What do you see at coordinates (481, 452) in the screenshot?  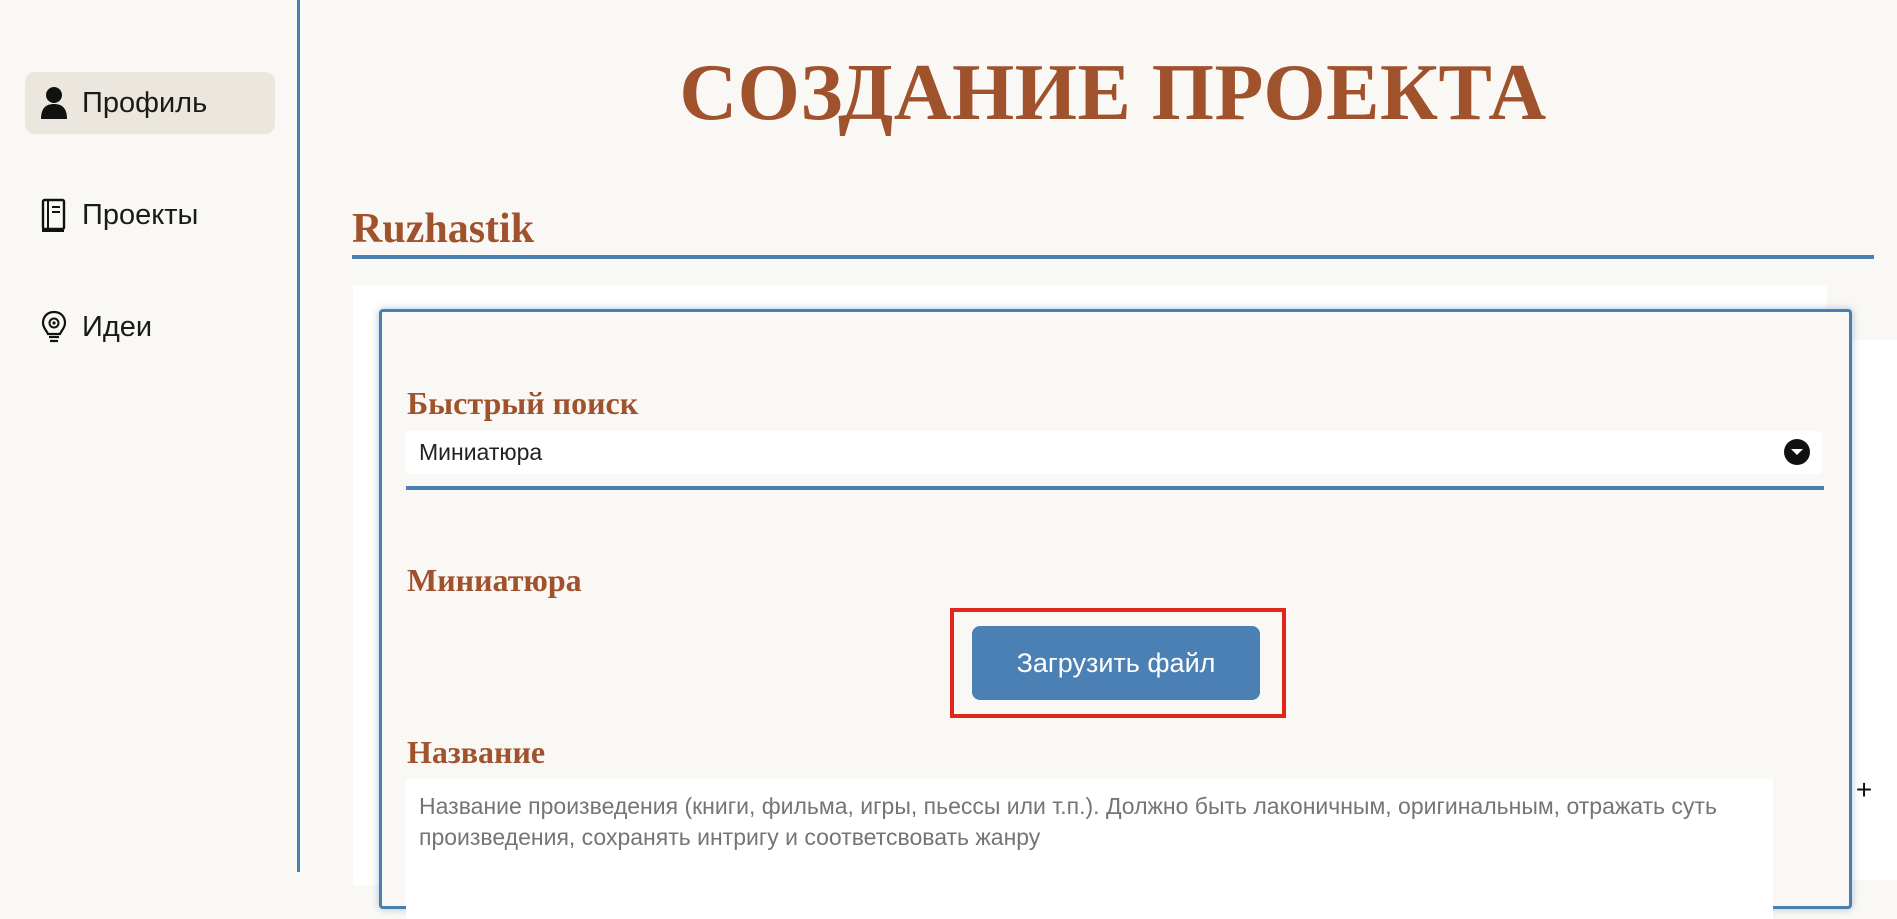 I see `quick-search-value: Миниатюра` at bounding box center [481, 452].